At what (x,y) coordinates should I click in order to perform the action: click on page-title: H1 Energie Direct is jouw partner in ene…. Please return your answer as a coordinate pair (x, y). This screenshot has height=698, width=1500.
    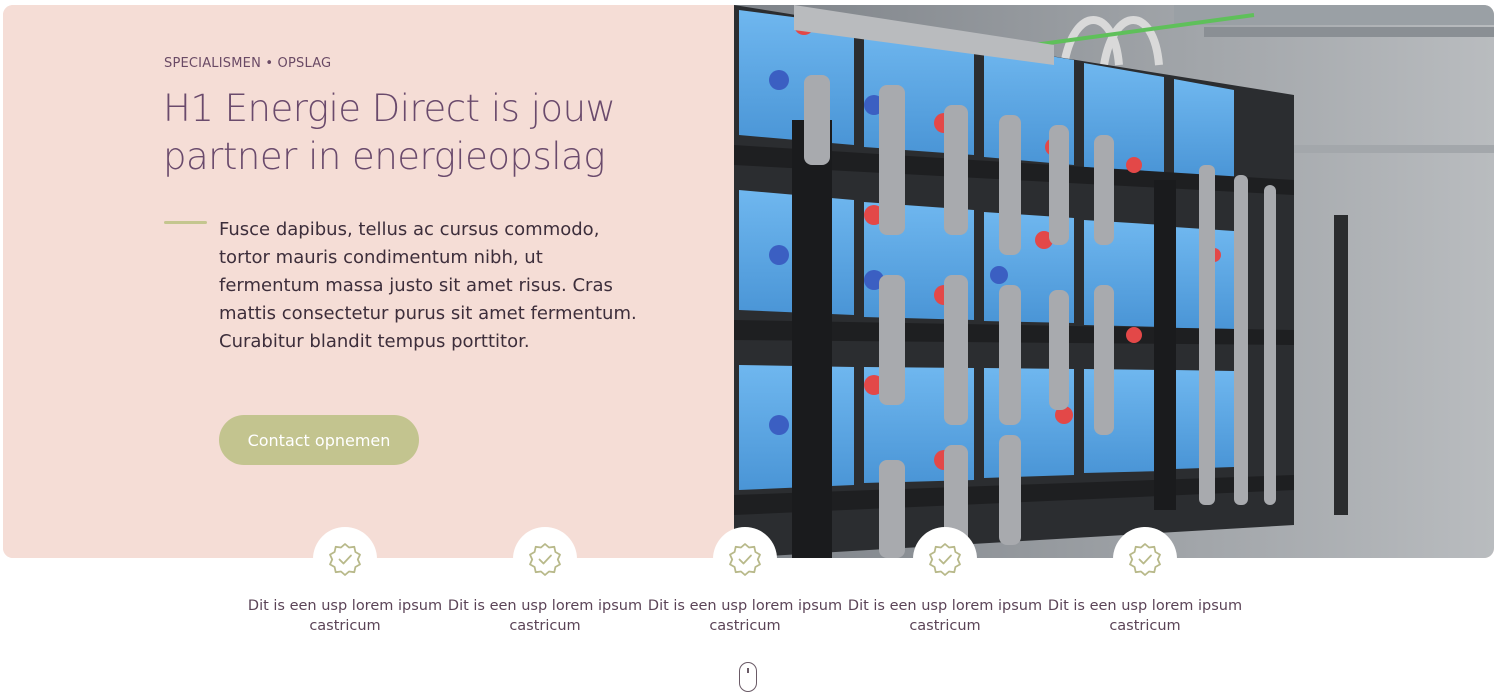
    Looking at the image, I should click on (389, 132).